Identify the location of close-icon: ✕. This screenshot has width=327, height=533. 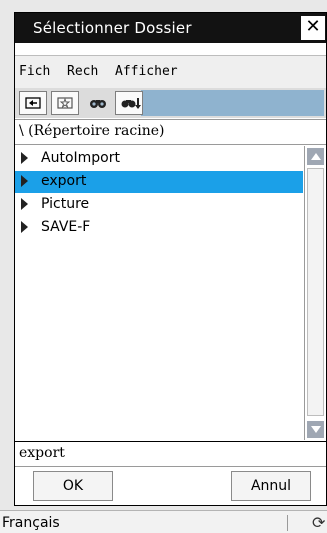
(313, 26).